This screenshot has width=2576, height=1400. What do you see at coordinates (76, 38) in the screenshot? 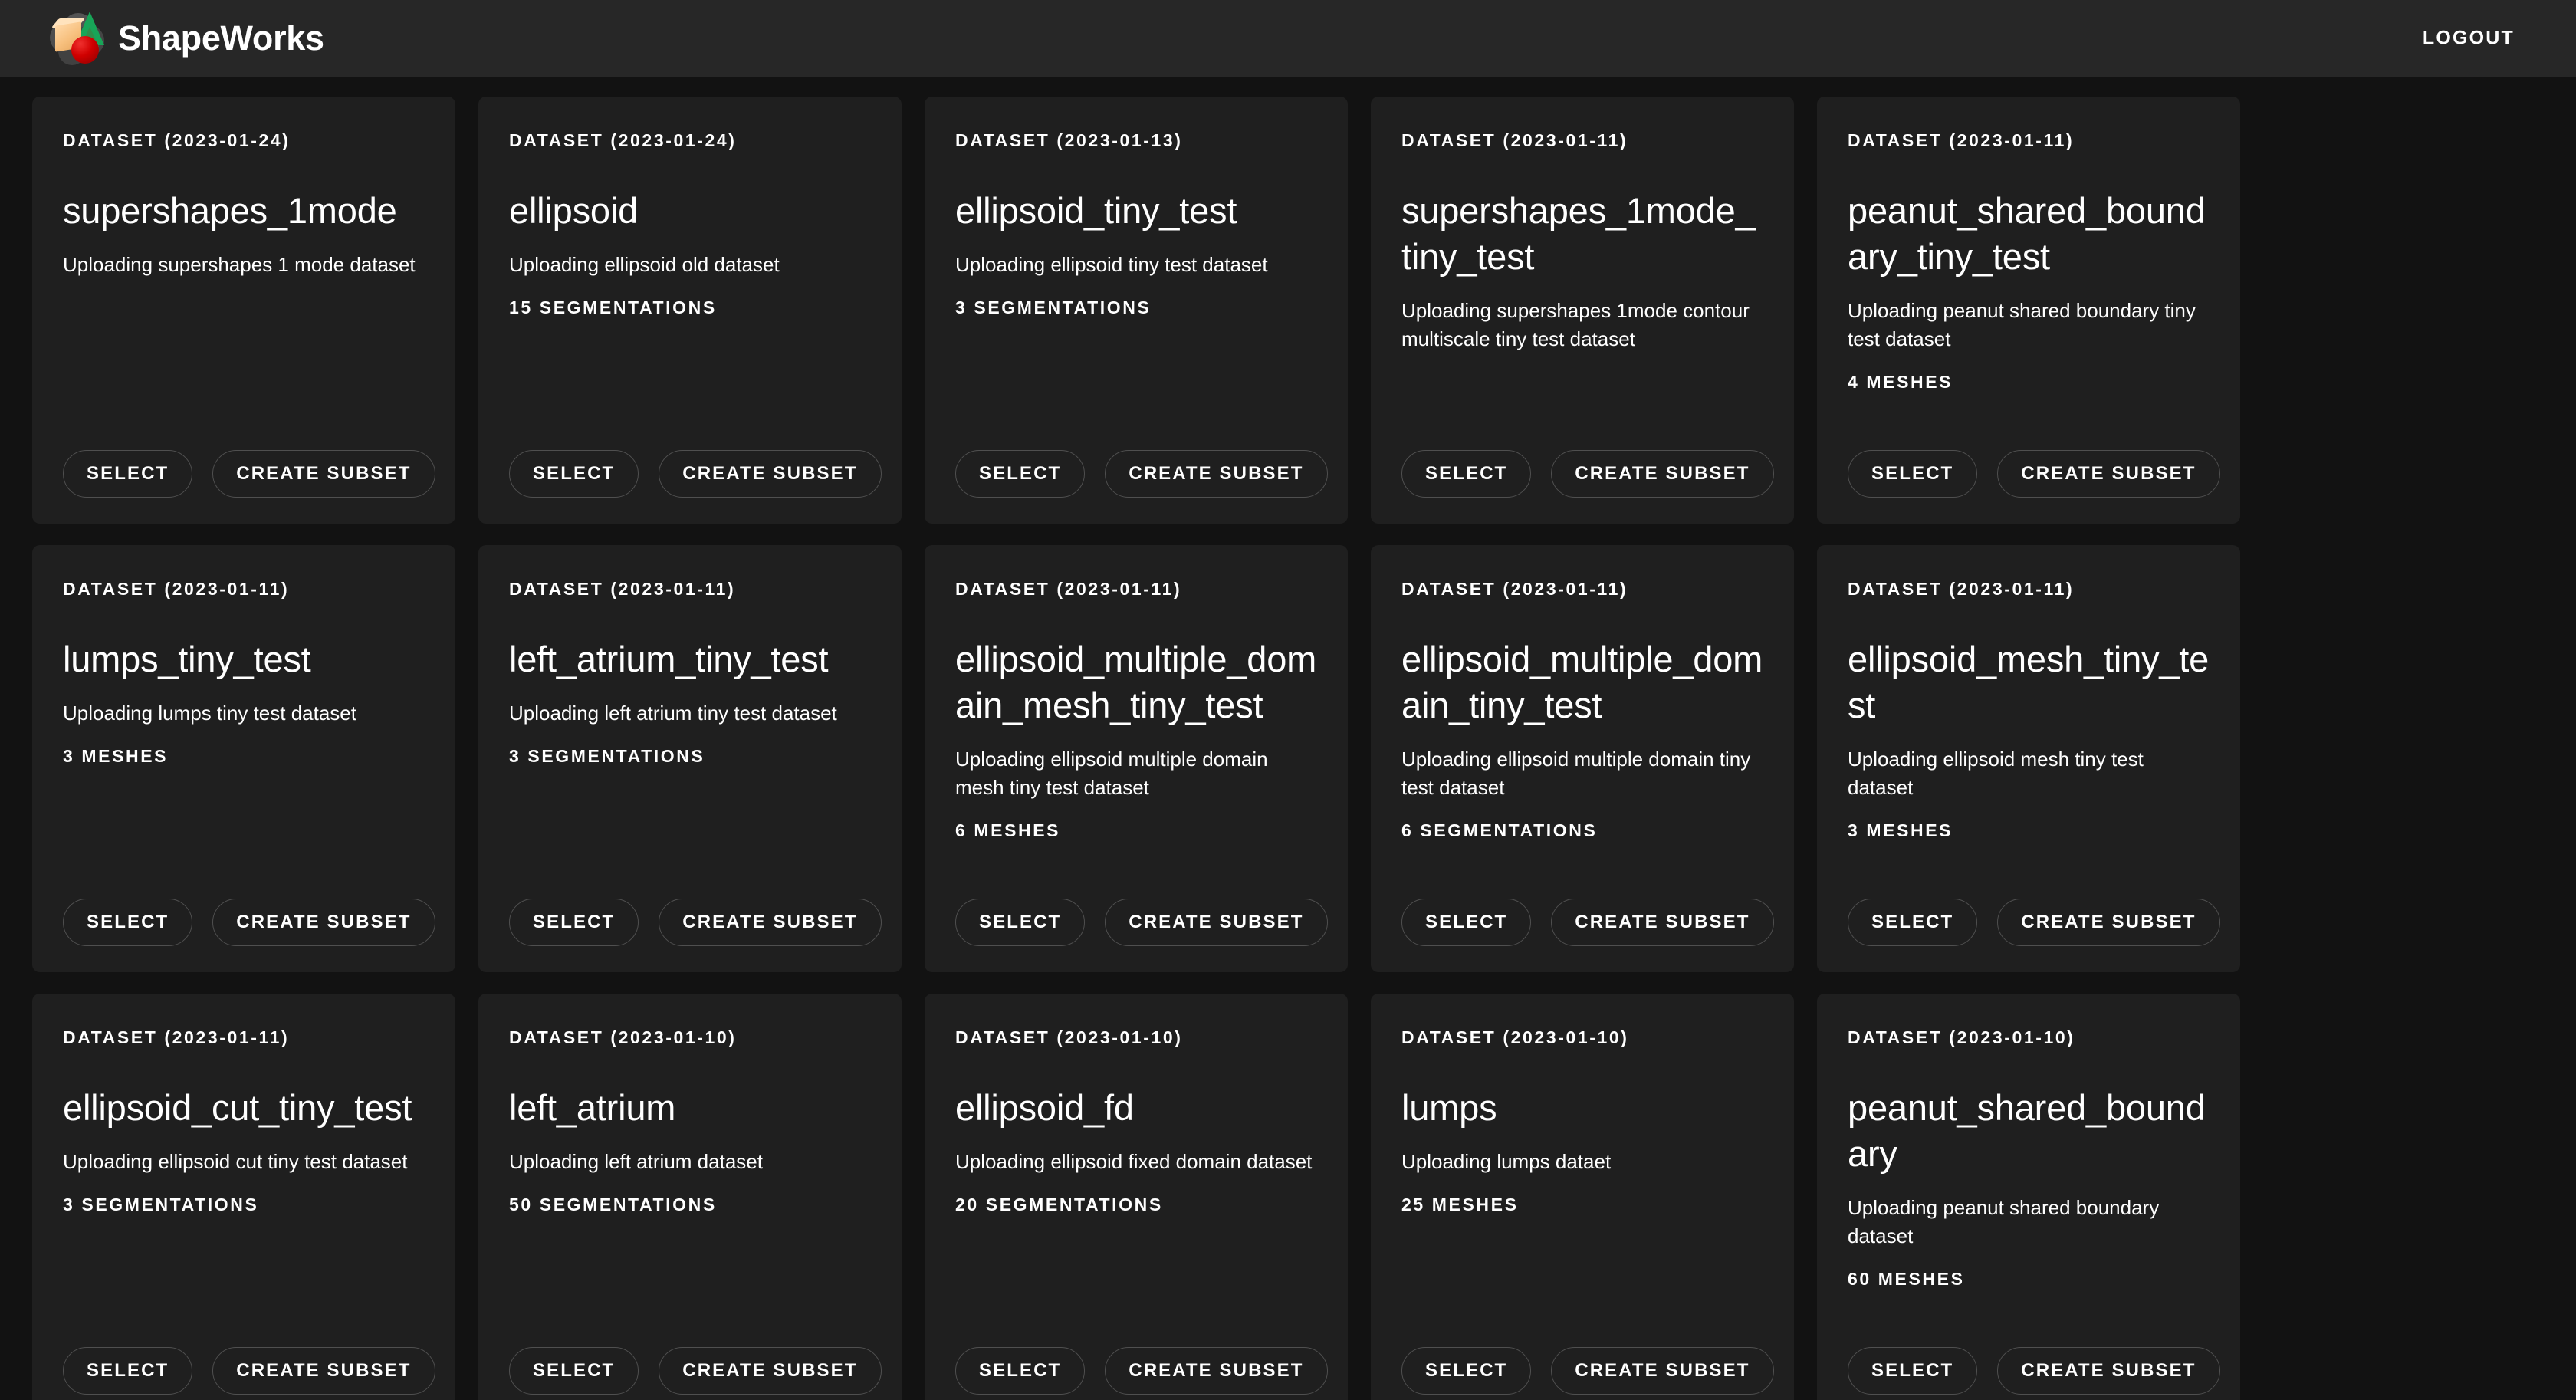
I see `shapeworks-logo-icon` at bounding box center [76, 38].